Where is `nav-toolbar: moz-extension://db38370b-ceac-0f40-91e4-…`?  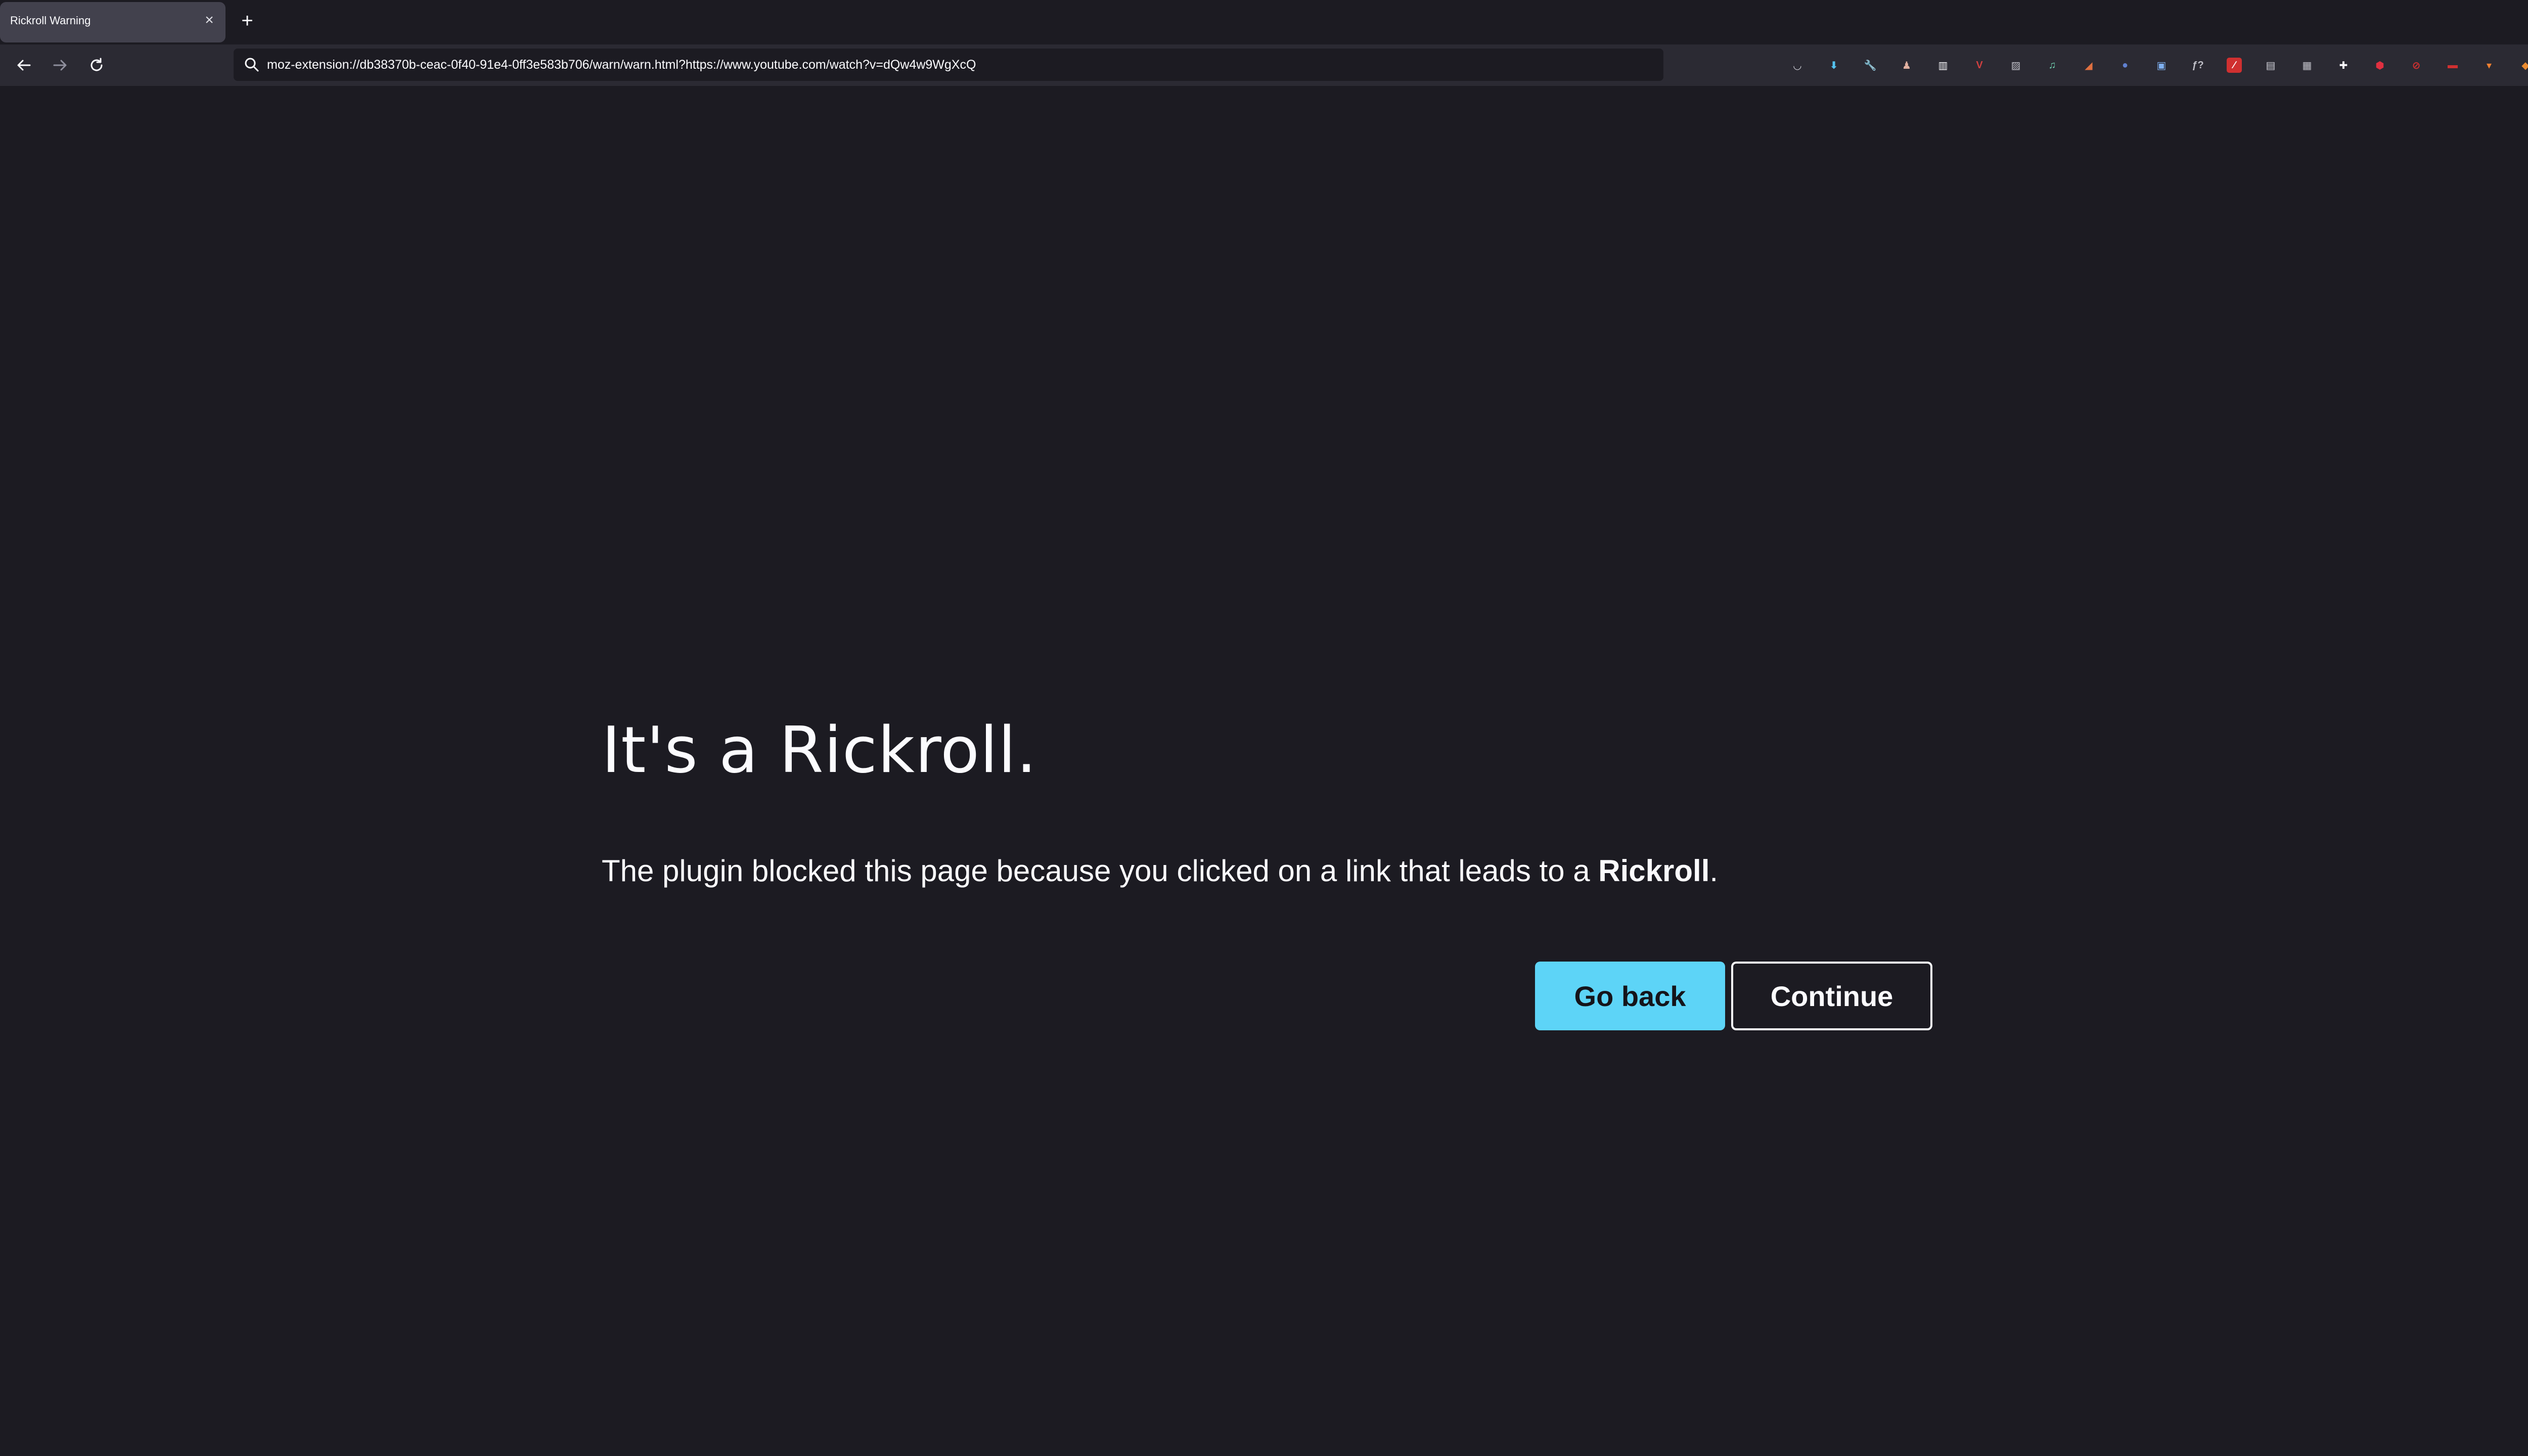
nav-toolbar: moz-extension://db38370b-ceac-0f40-91e4-… is located at coordinates (1264, 65).